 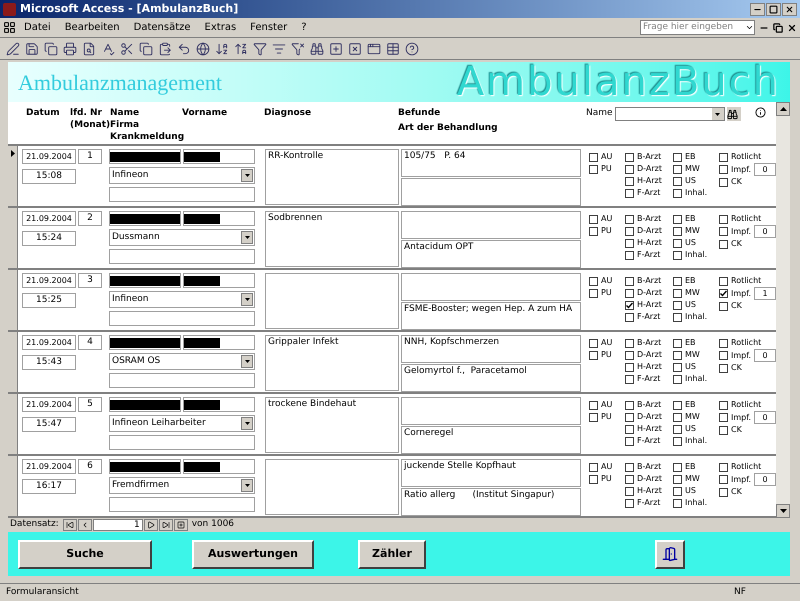 What do you see at coordinates (491, 440) in the screenshot?
I see `treatment-field: Corneregel` at bounding box center [491, 440].